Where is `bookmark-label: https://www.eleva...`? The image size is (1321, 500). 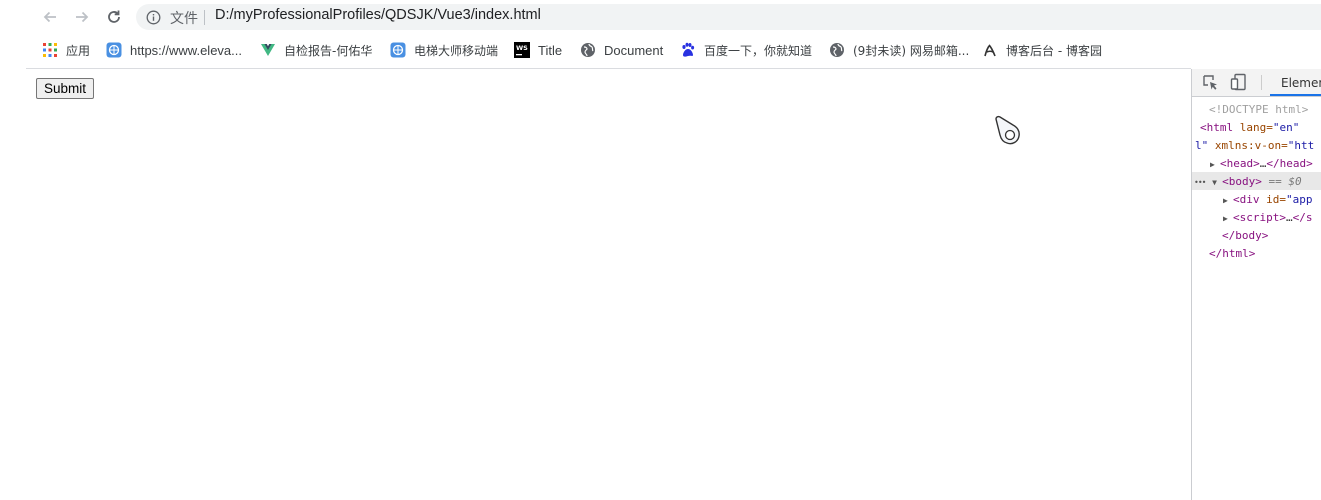 bookmark-label: https://www.eleva... is located at coordinates (186, 50).